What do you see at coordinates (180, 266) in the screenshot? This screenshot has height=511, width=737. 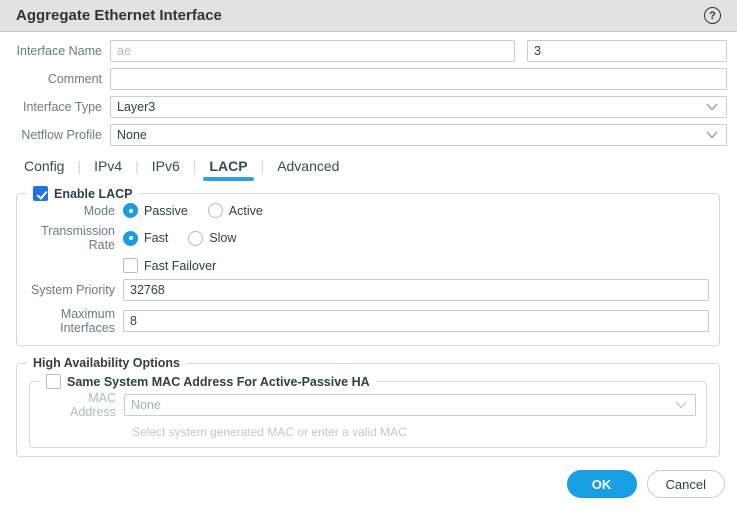 I see `fast-failover-label: Fast Failover` at bounding box center [180, 266].